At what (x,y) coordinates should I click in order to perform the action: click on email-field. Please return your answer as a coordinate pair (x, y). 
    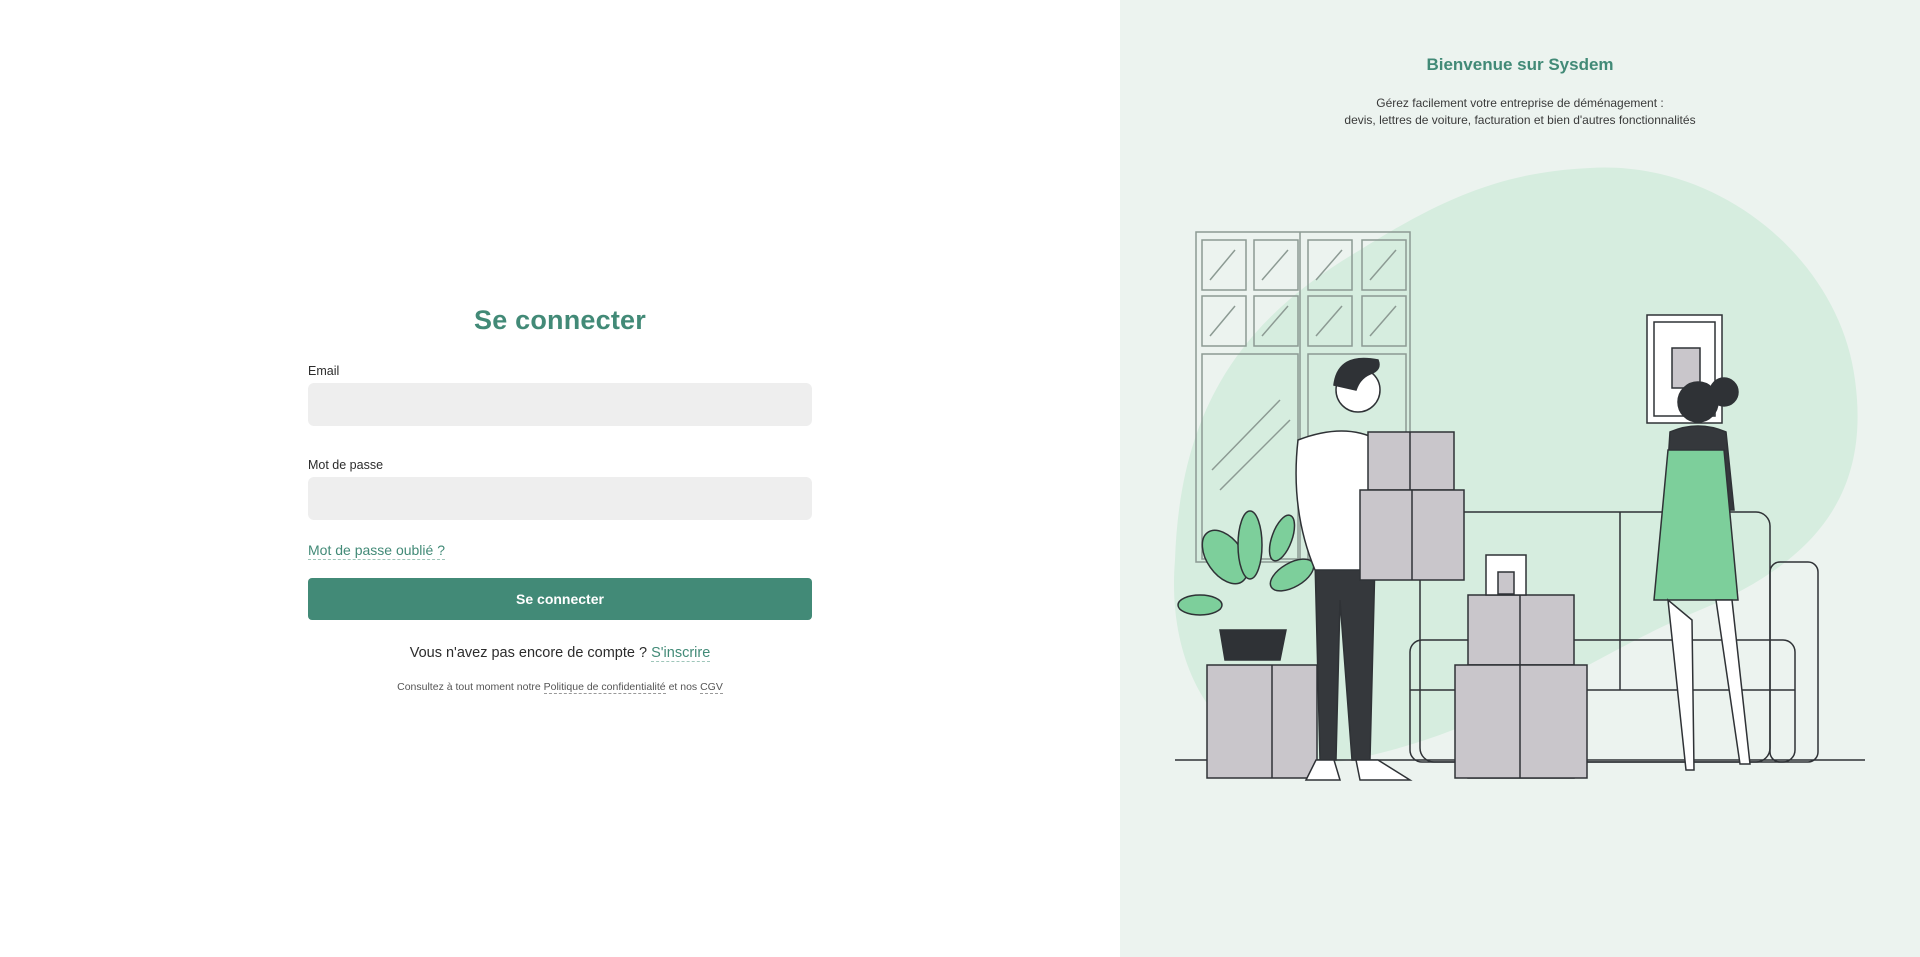
    Looking at the image, I should click on (560, 404).